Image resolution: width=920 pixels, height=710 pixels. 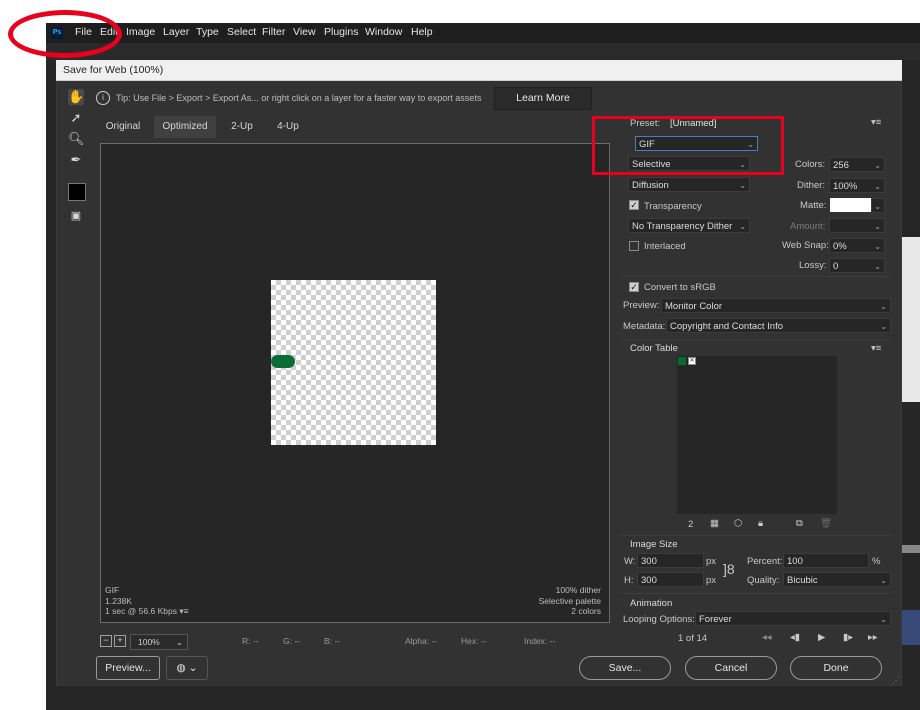 I want to click on convert-srgb-label: Convert to sRGB, so click(x=680, y=287).